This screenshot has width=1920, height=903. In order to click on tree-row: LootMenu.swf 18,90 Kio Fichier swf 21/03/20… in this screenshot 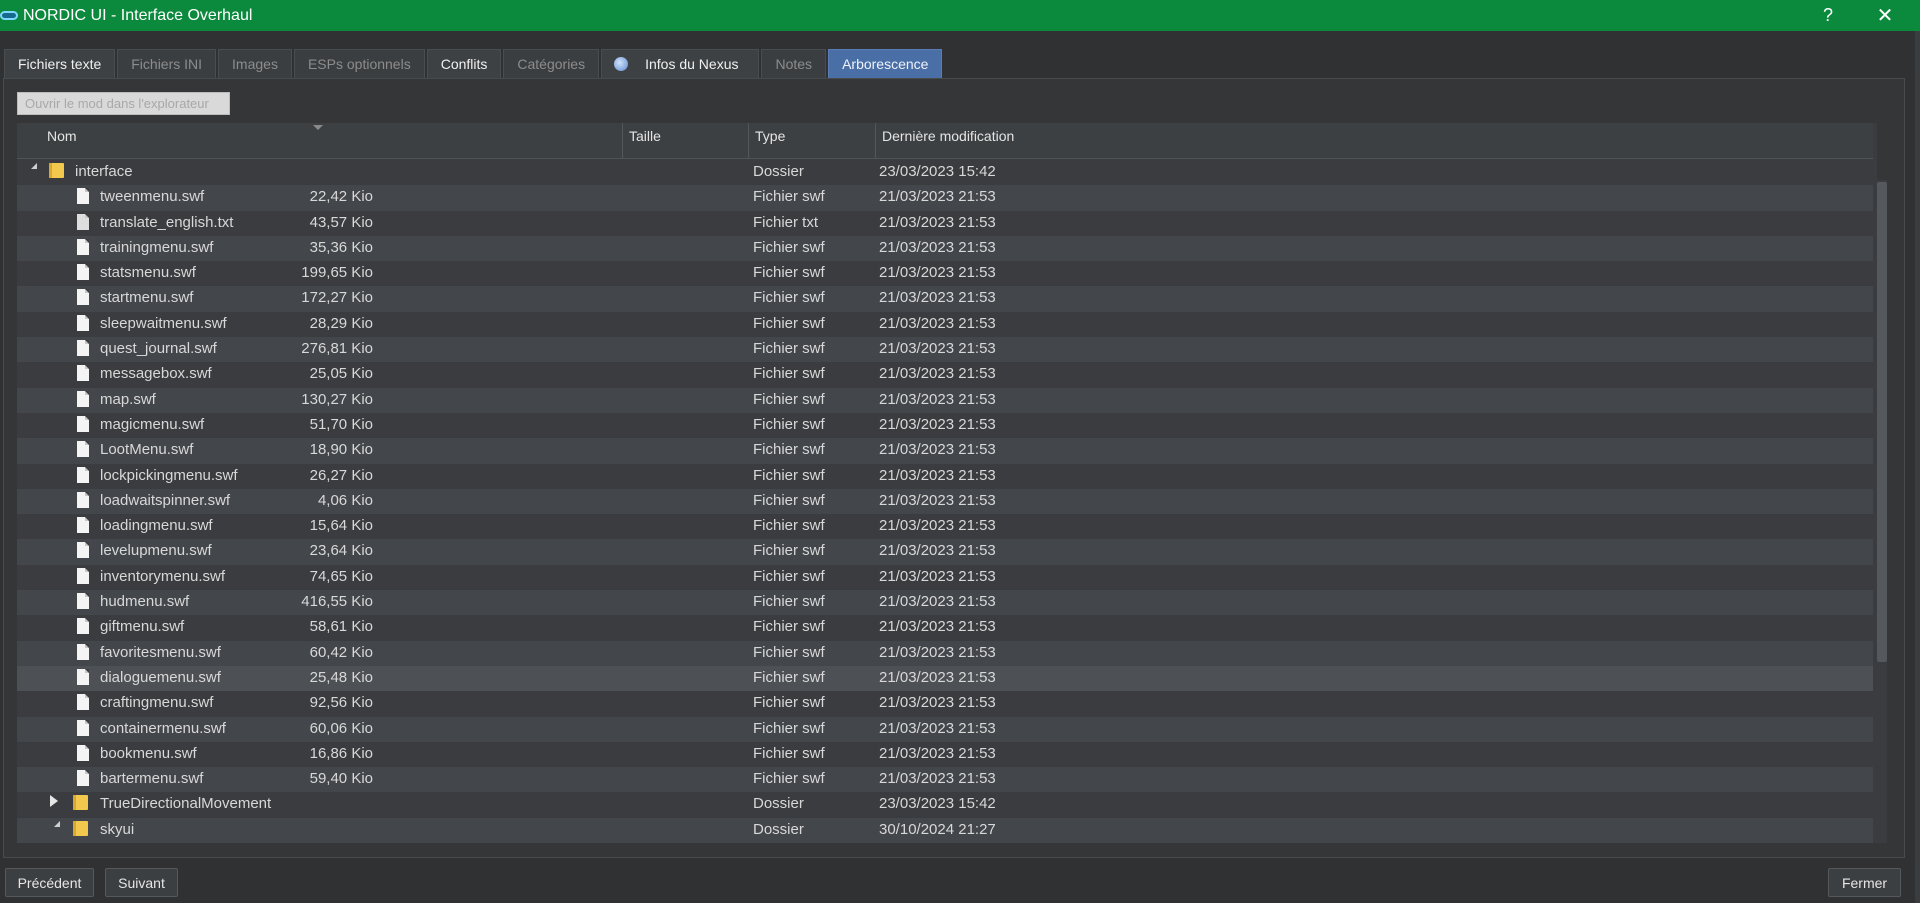, I will do `click(945, 451)`.